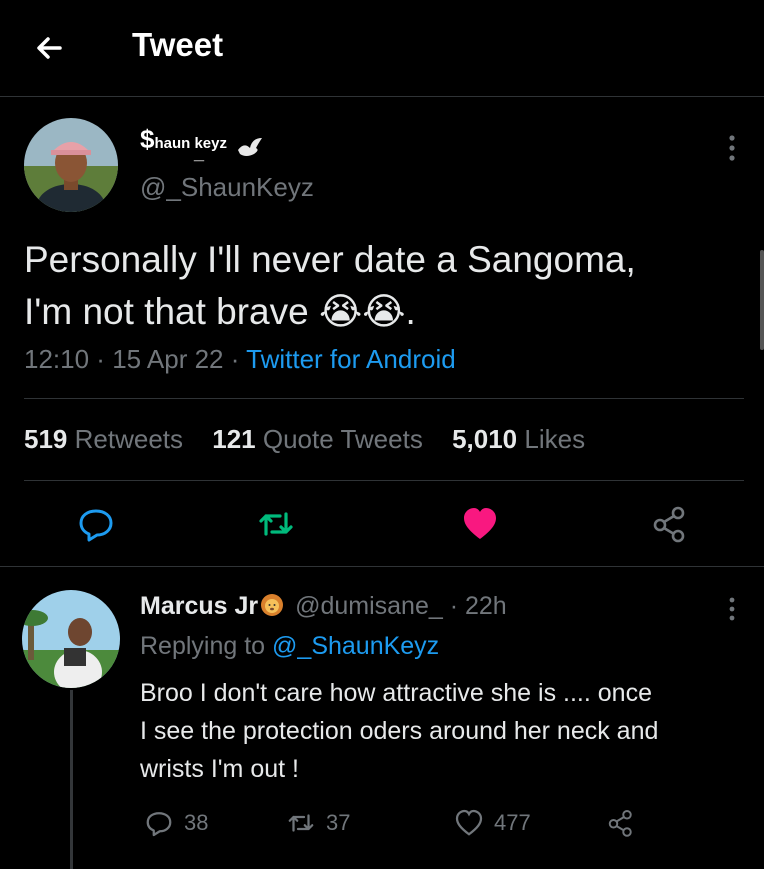 This screenshot has height=869, width=764. What do you see at coordinates (518, 439) in the screenshot?
I see `likes-stat: 5,010 Likes` at bounding box center [518, 439].